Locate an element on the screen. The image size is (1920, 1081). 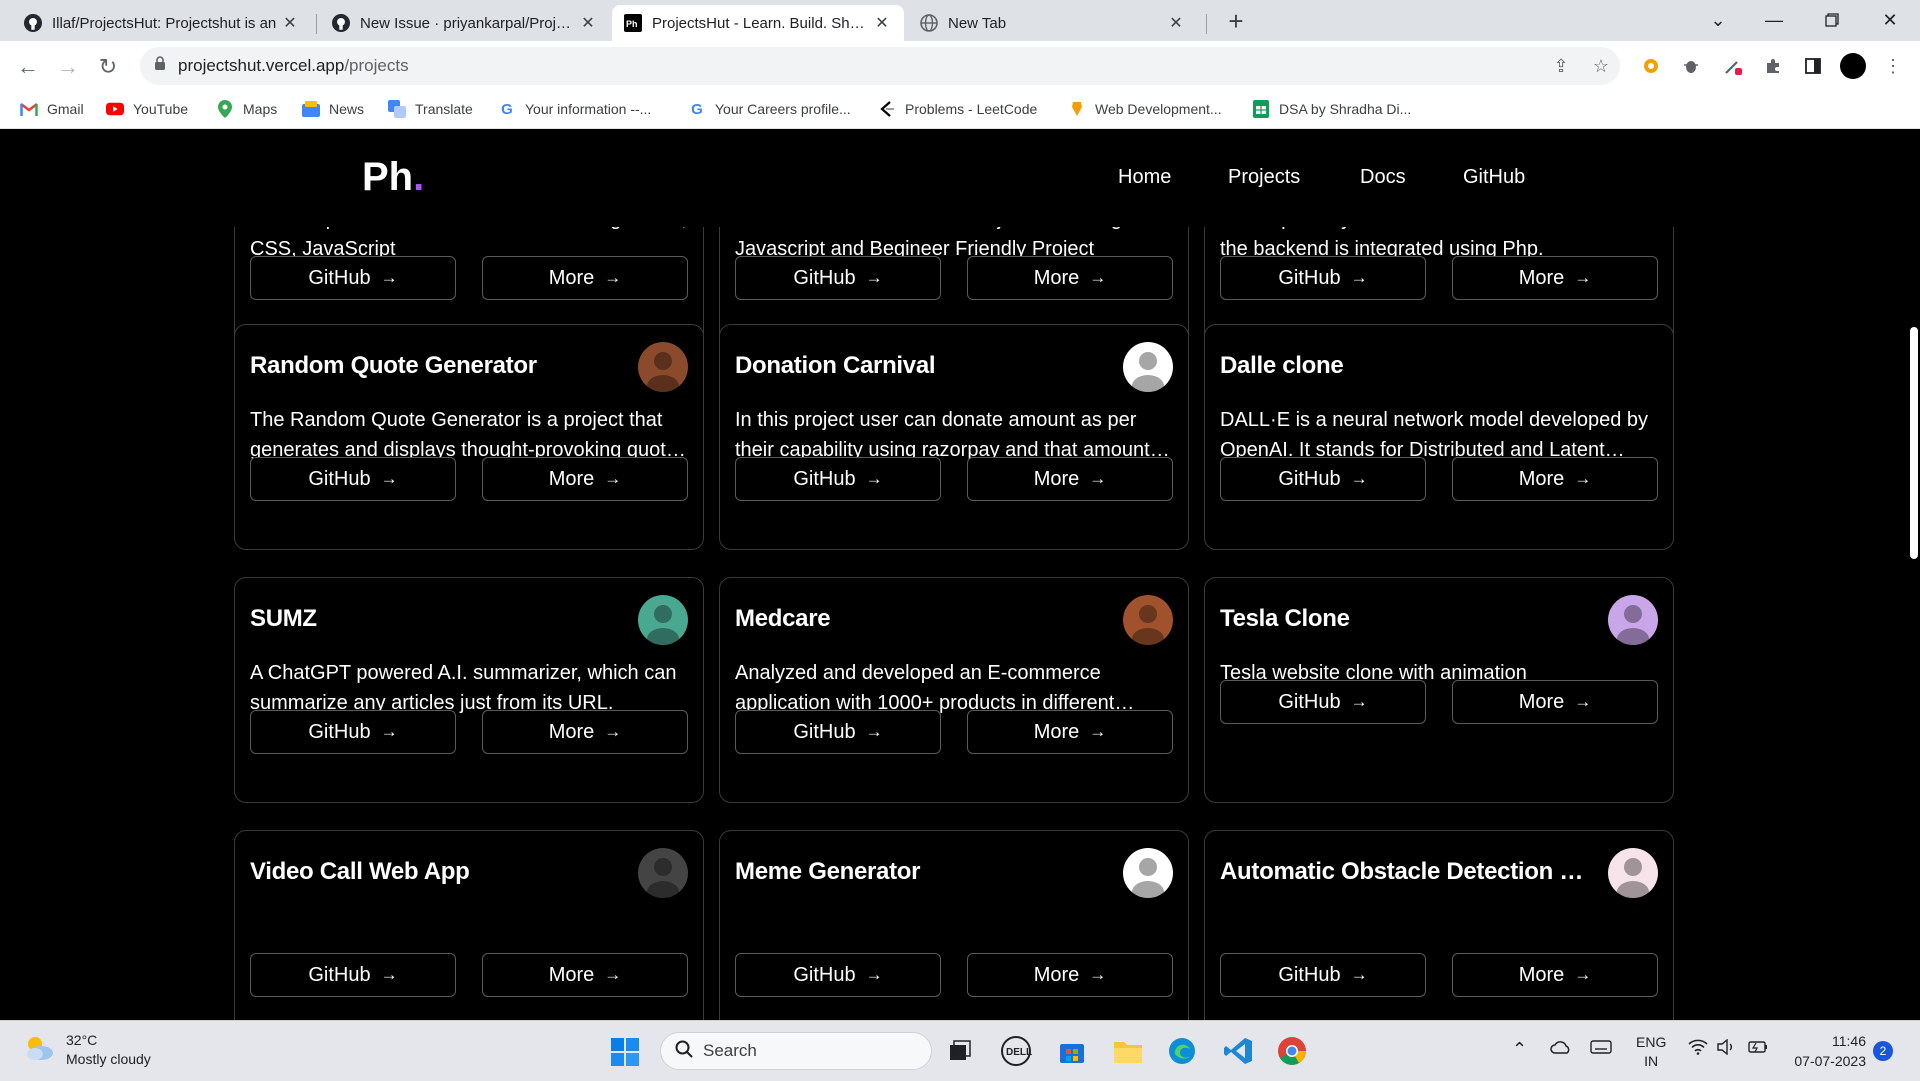
nav-docs-link: Docs is located at coordinates (1383, 177).